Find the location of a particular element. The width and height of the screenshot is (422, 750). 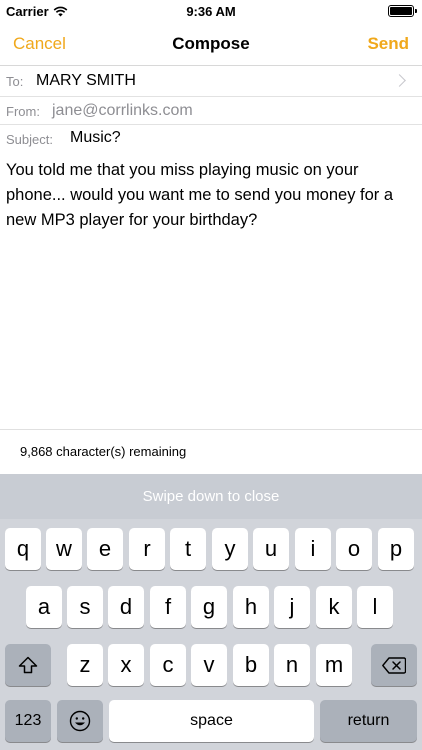

key-d: d is located at coordinates (126, 607).